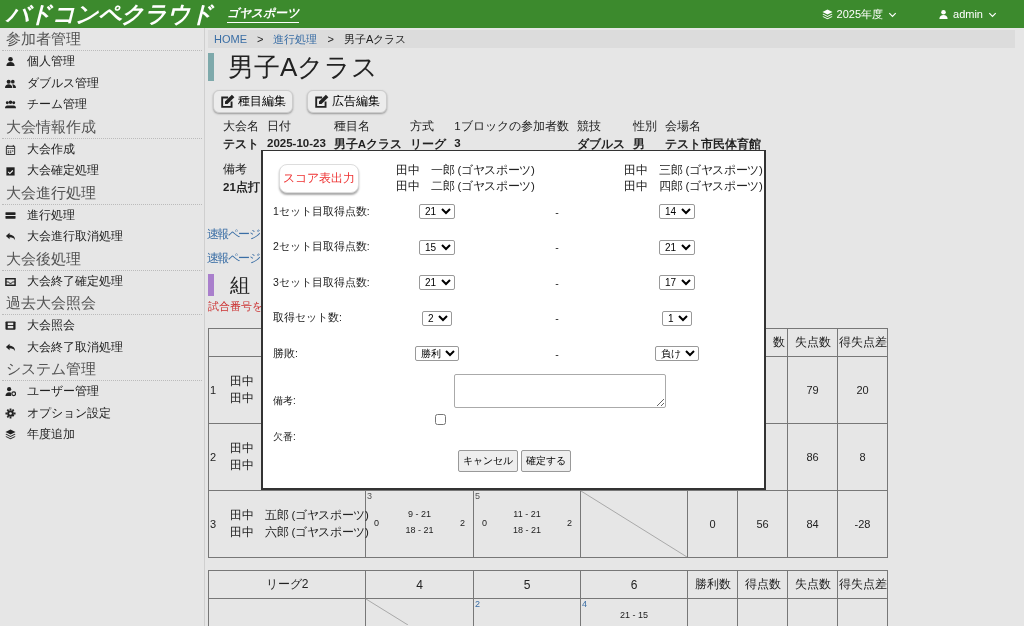 This screenshot has height=626, width=1024. What do you see at coordinates (812, 342) in the screenshot?
I see `column-header: 失点数` at bounding box center [812, 342].